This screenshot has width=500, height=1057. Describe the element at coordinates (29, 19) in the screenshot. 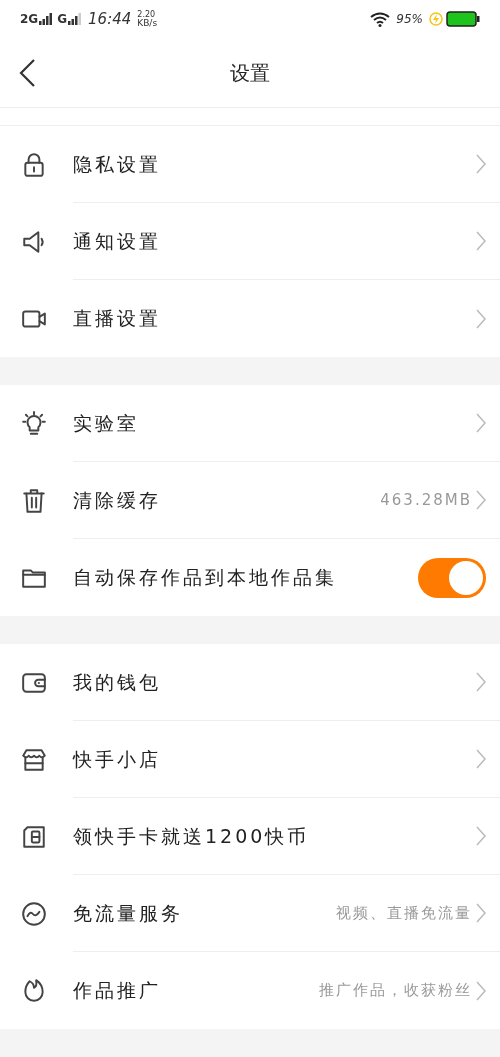

I see `signal-label: 2G` at that location.